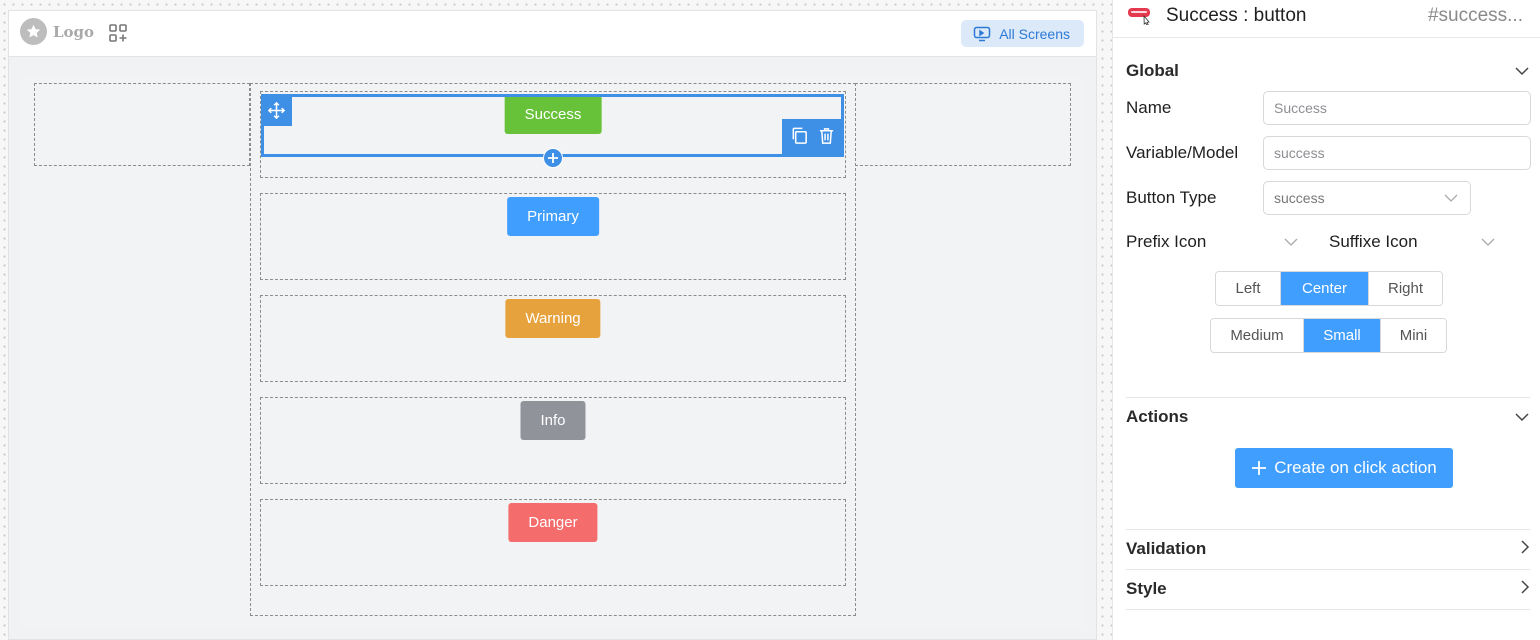 The width and height of the screenshot is (1540, 640). Describe the element at coordinates (1248, 288) in the screenshot. I see `align-left-option: Left` at that location.